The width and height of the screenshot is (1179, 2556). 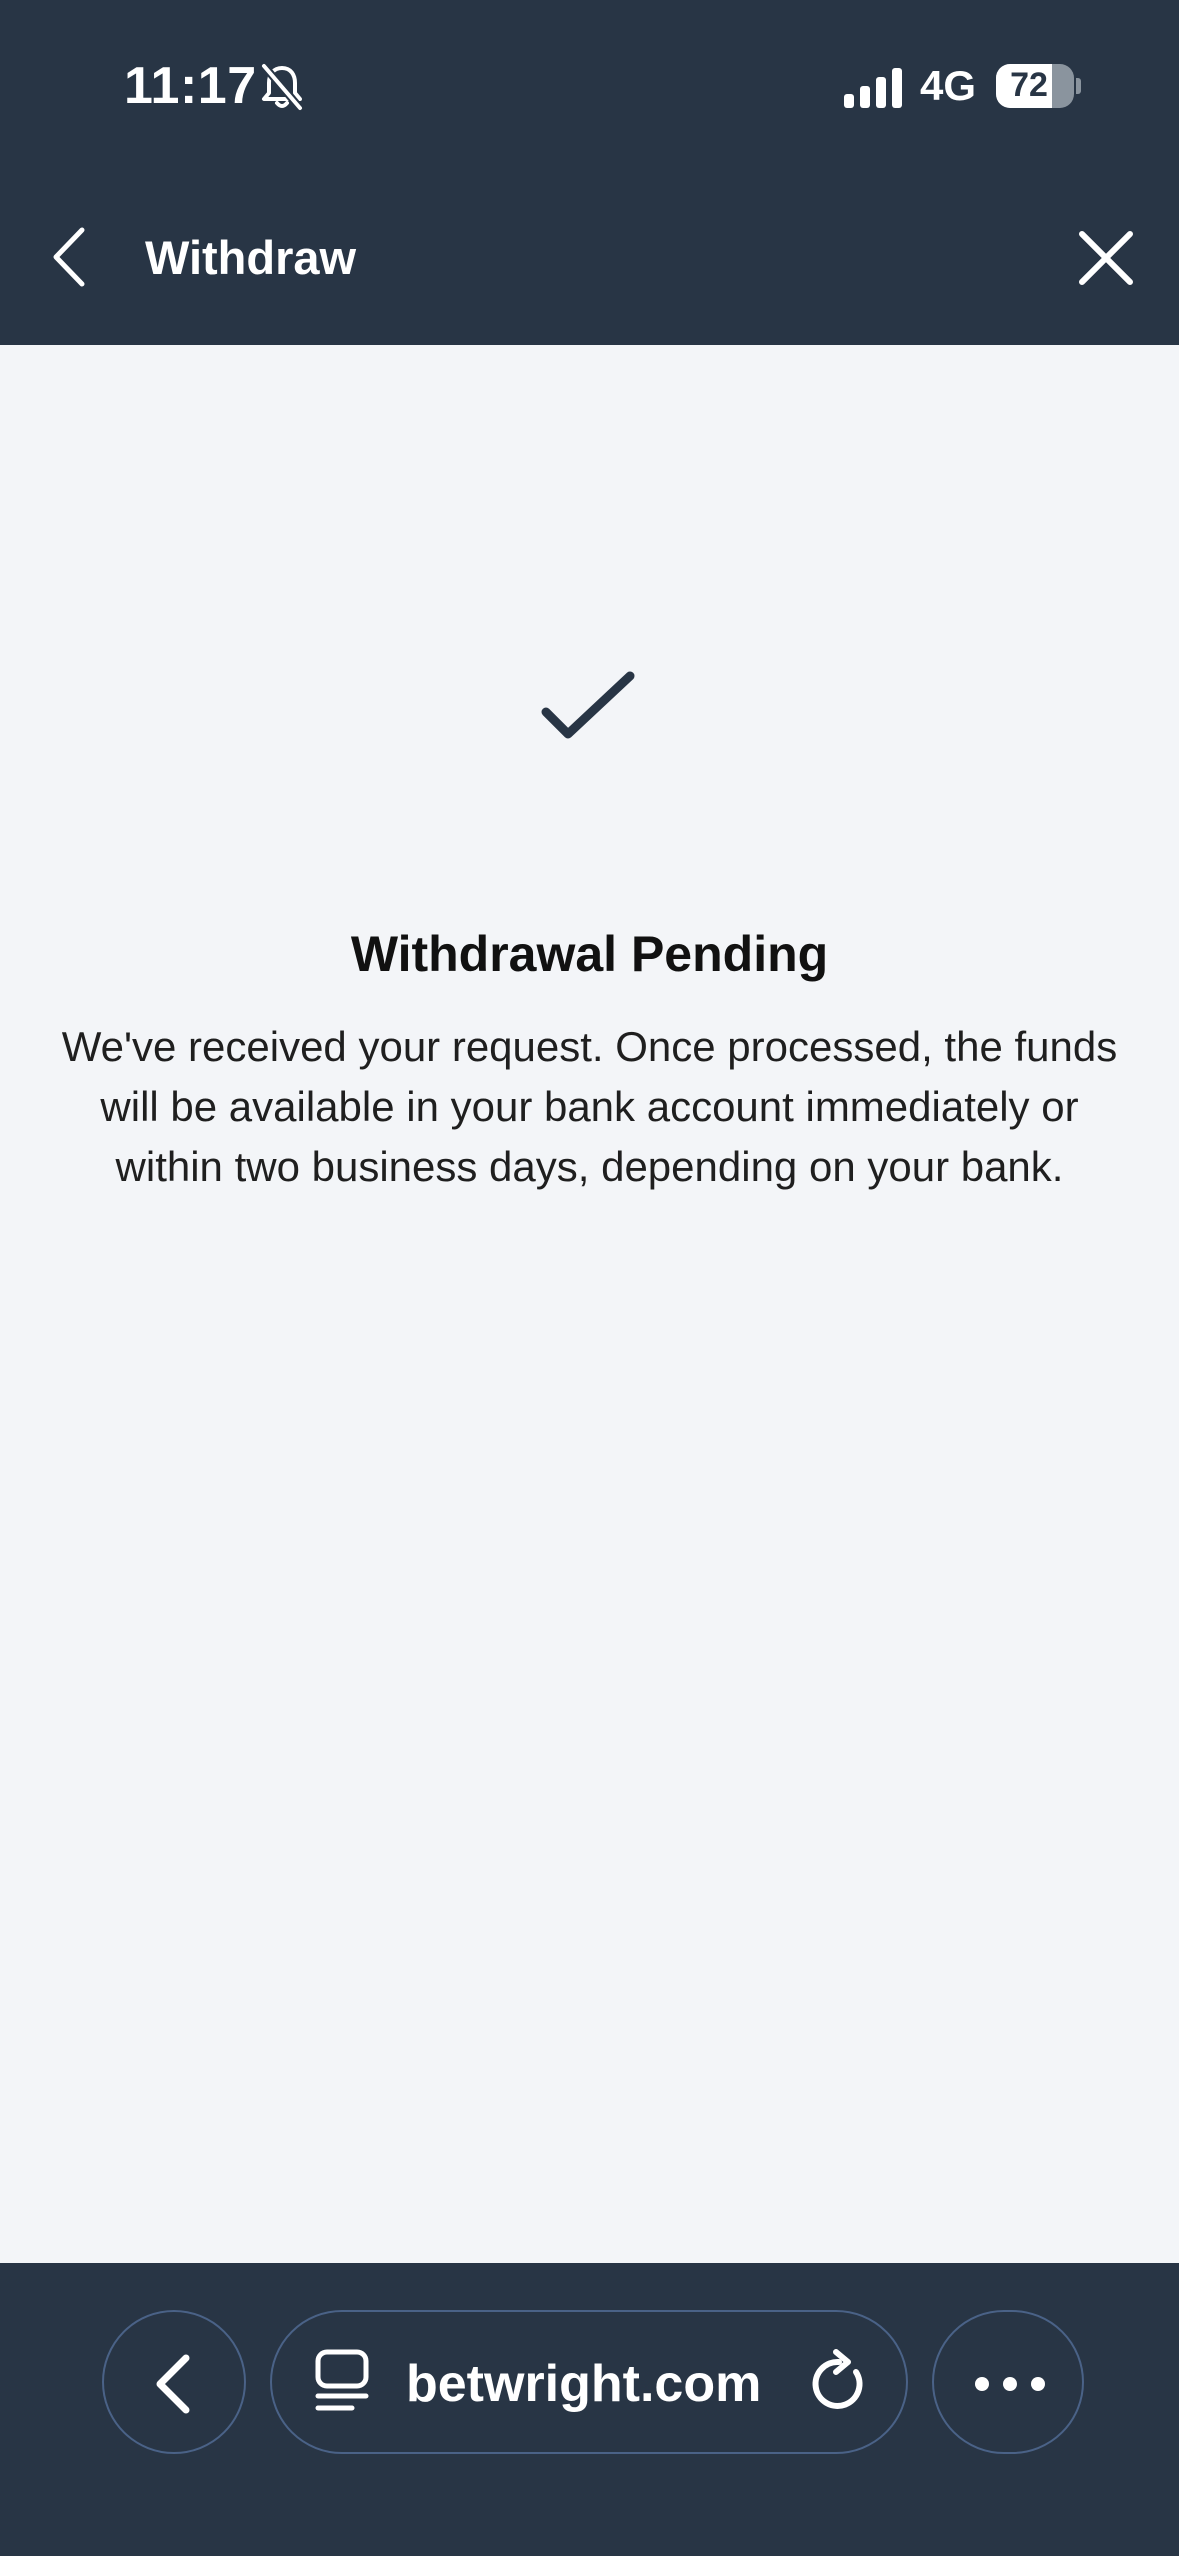 What do you see at coordinates (1106, 258) in the screenshot?
I see `close-icon` at bounding box center [1106, 258].